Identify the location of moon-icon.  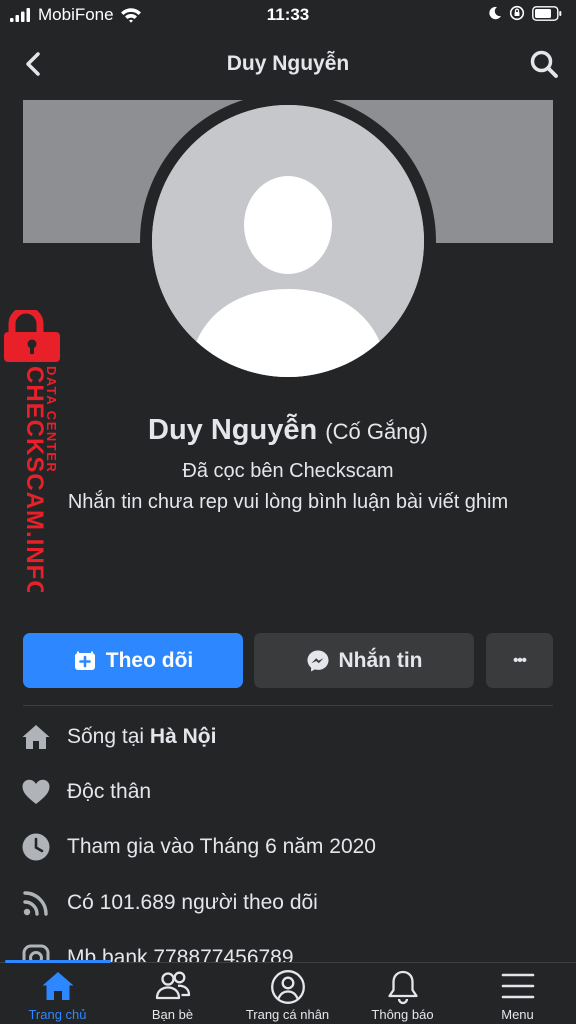
(495, 13).